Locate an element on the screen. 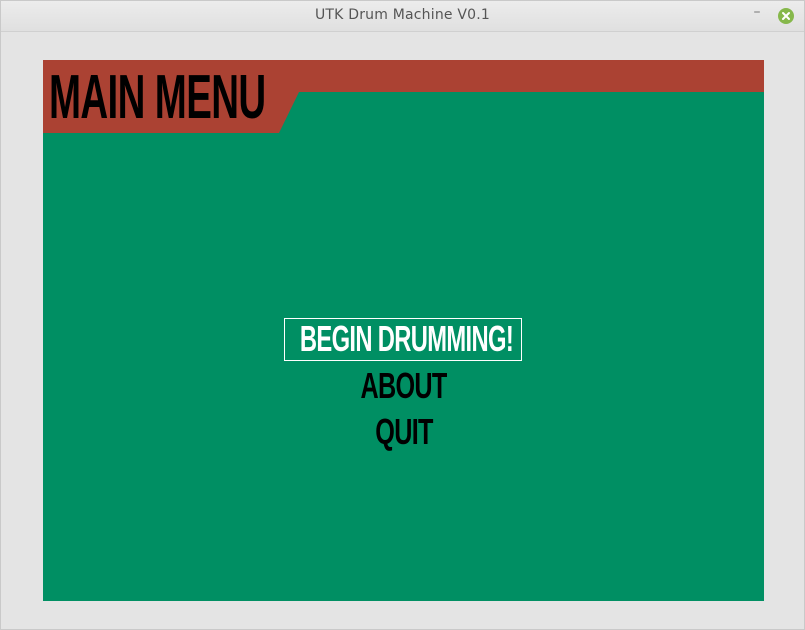 The image size is (805, 630). about-button: ABOUT is located at coordinates (403, 386).